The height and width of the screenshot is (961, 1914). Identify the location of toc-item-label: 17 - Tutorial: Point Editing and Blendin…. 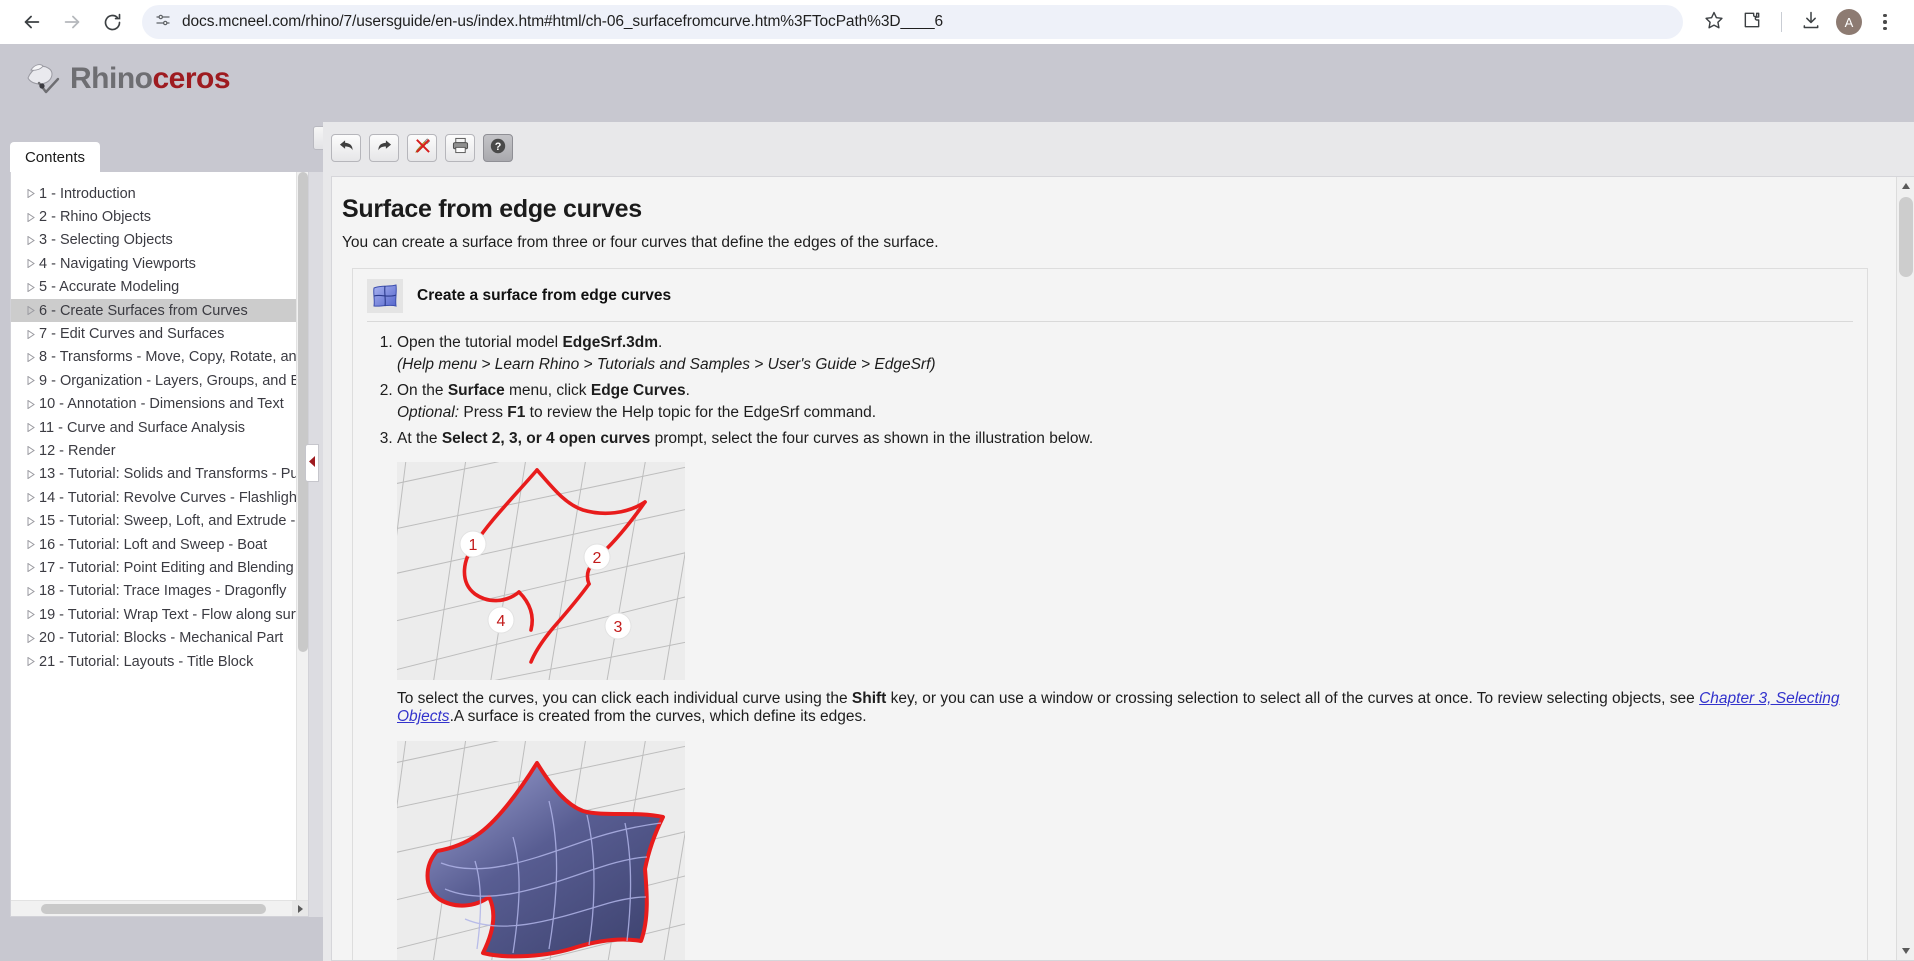
(167, 567).